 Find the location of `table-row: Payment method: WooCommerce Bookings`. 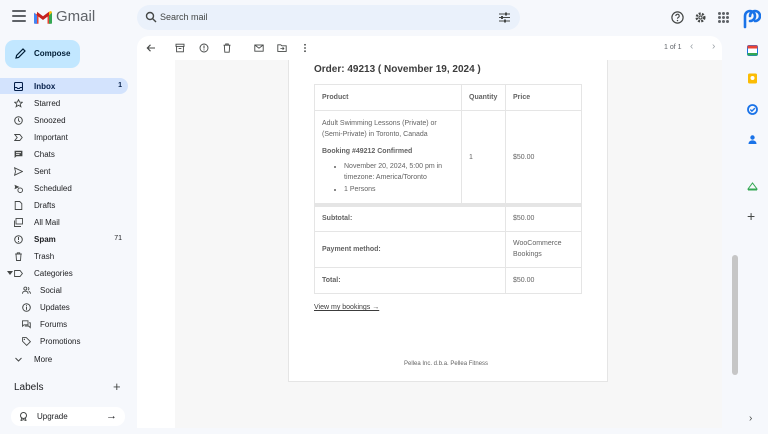

table-row: Payment method: WooCommerce Bookings is located at coordinates (448, 249).